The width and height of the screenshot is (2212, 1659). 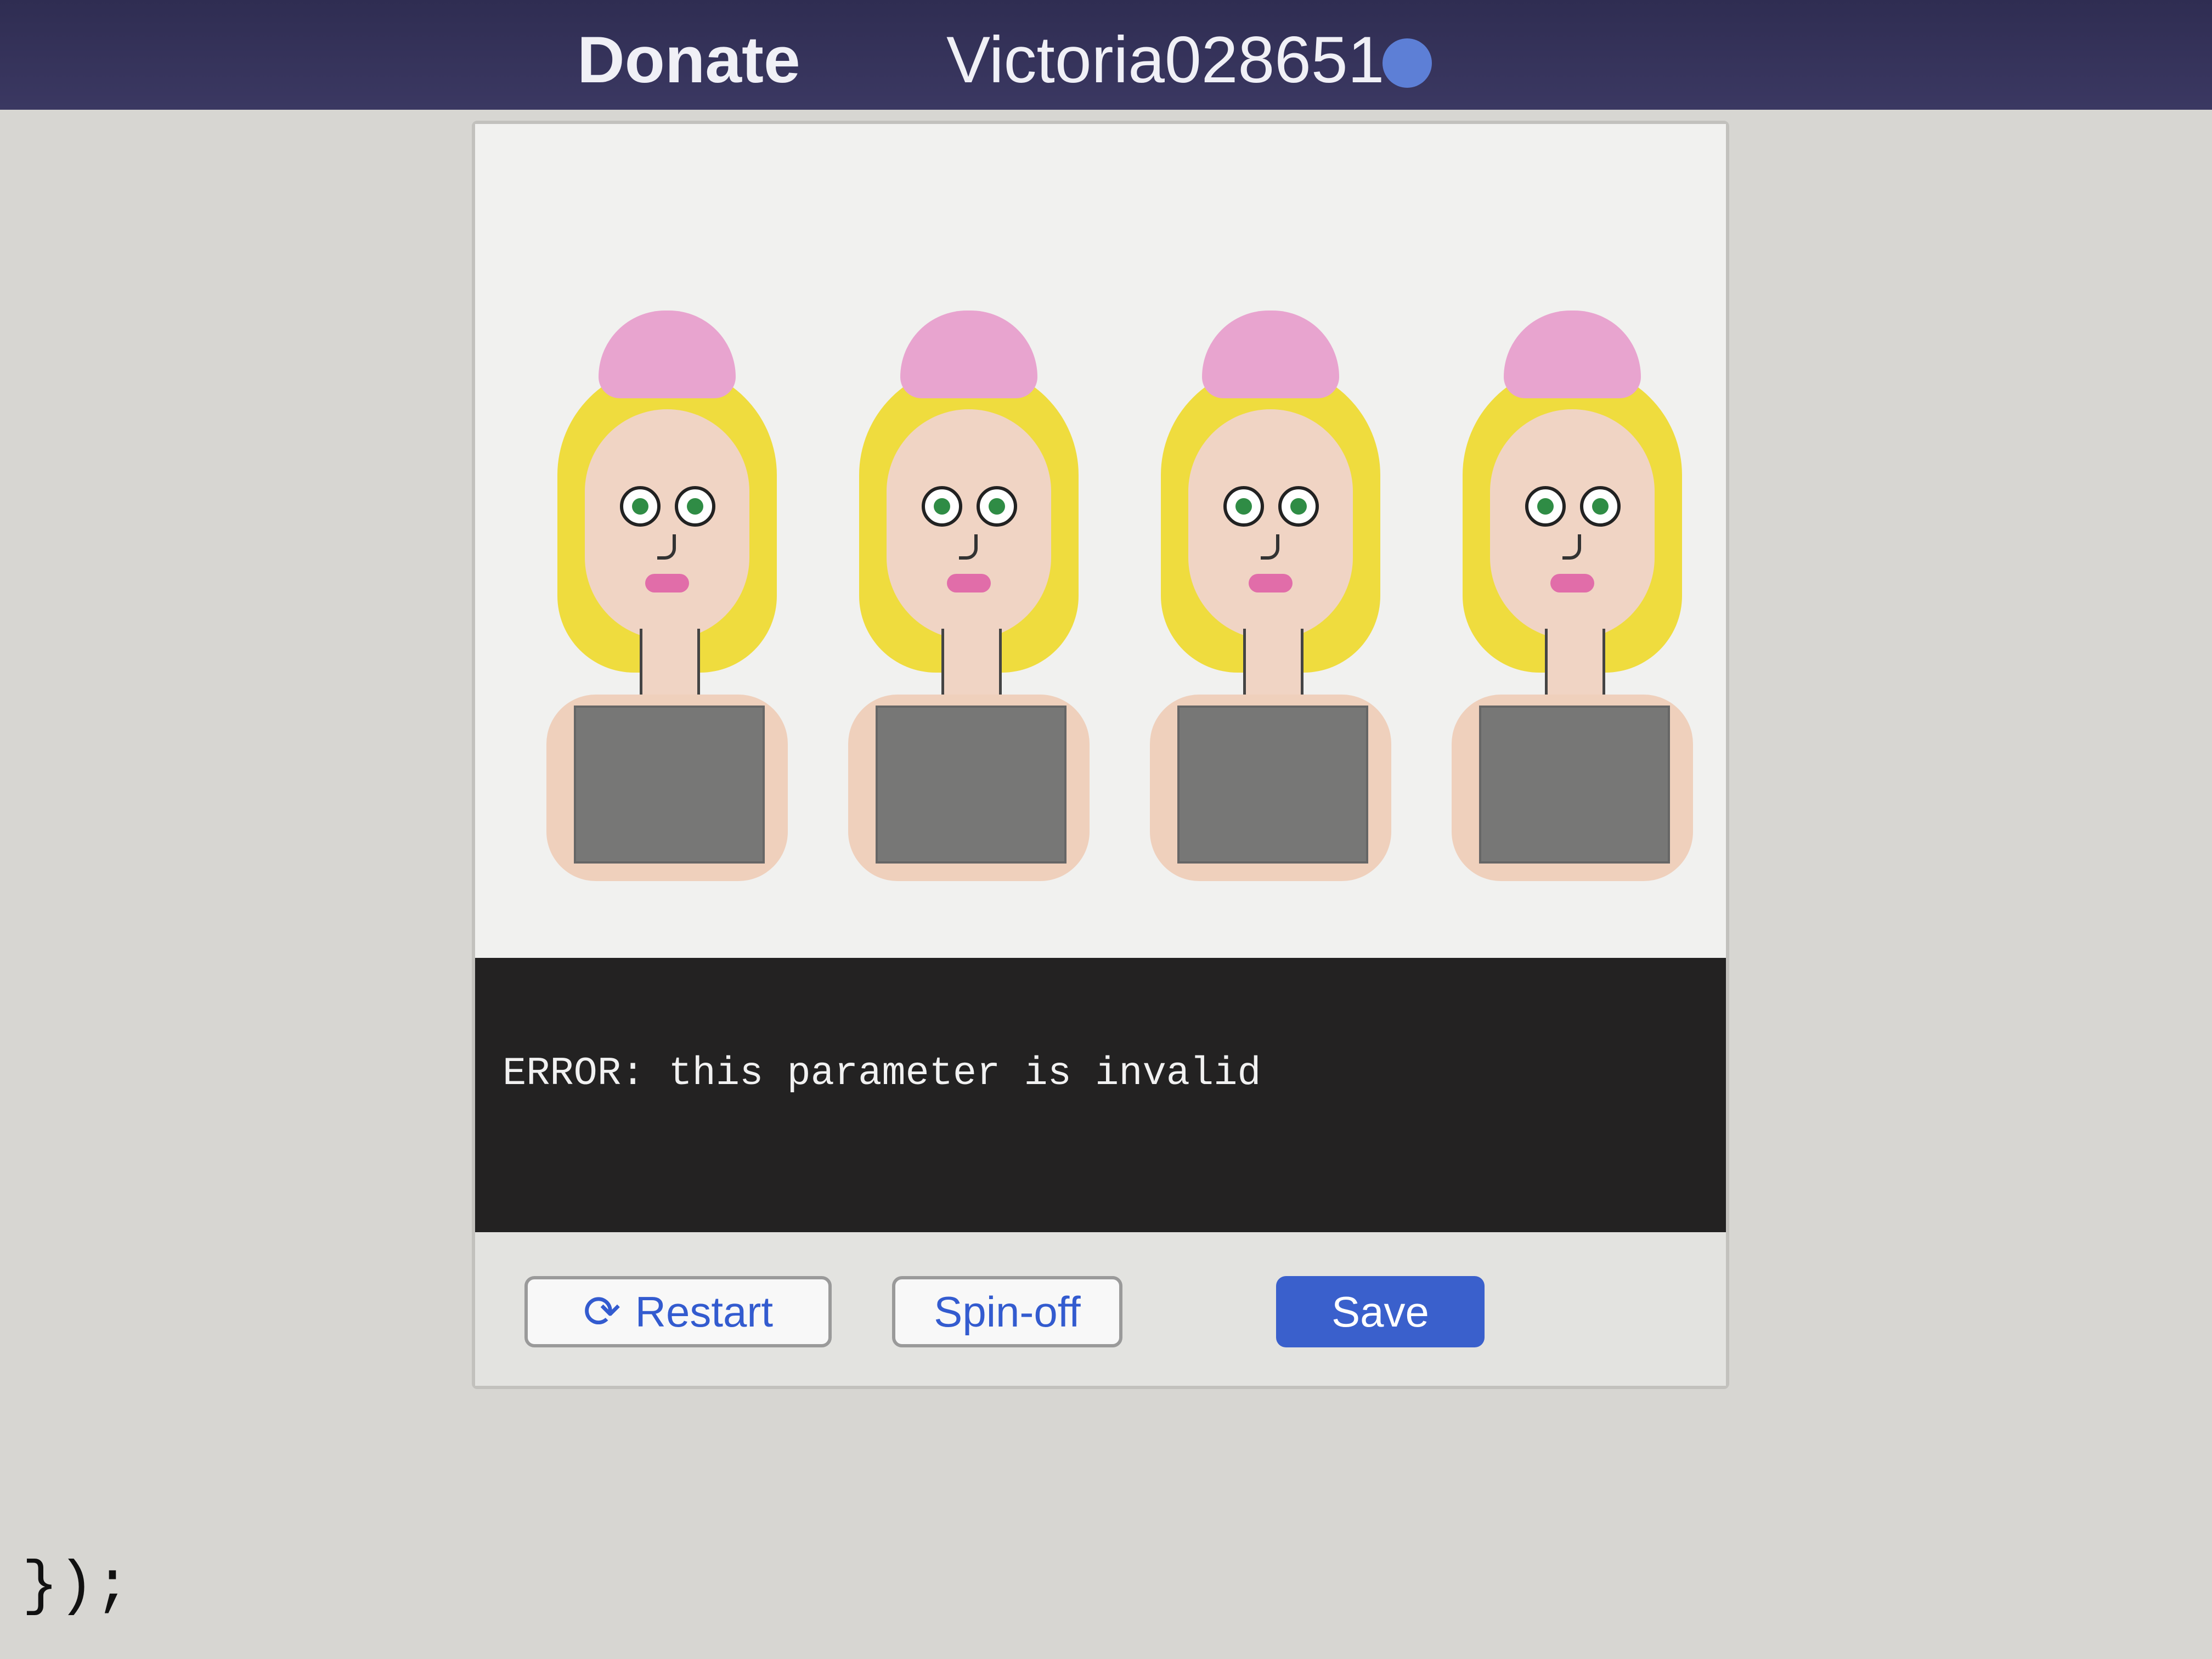 What do you see at coordinates (704, 1311) in the screenshot?
I see `restart-label: Restart` at bounding box center [704, 1311].